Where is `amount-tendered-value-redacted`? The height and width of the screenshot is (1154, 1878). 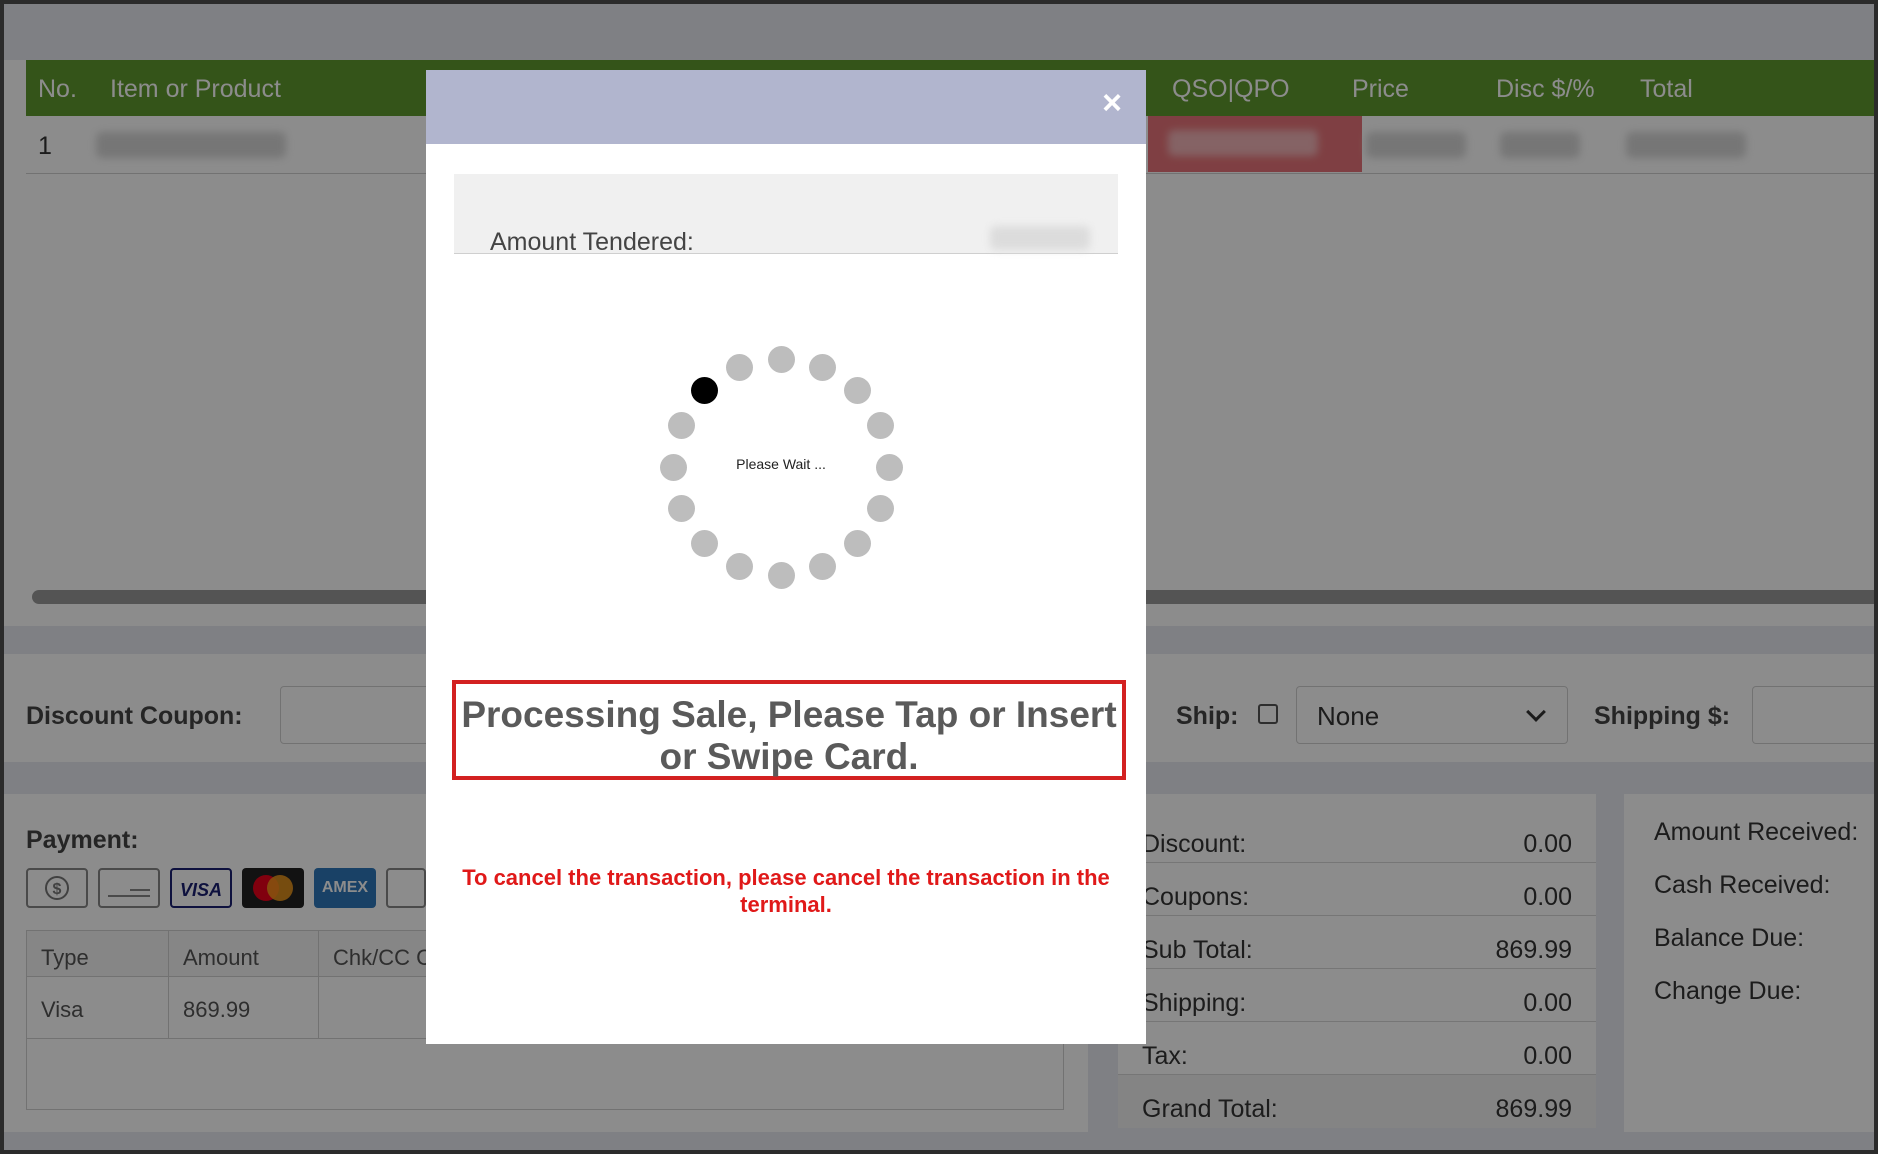 amount-tendered-value-redacted is located at coordinates (1040, 238).